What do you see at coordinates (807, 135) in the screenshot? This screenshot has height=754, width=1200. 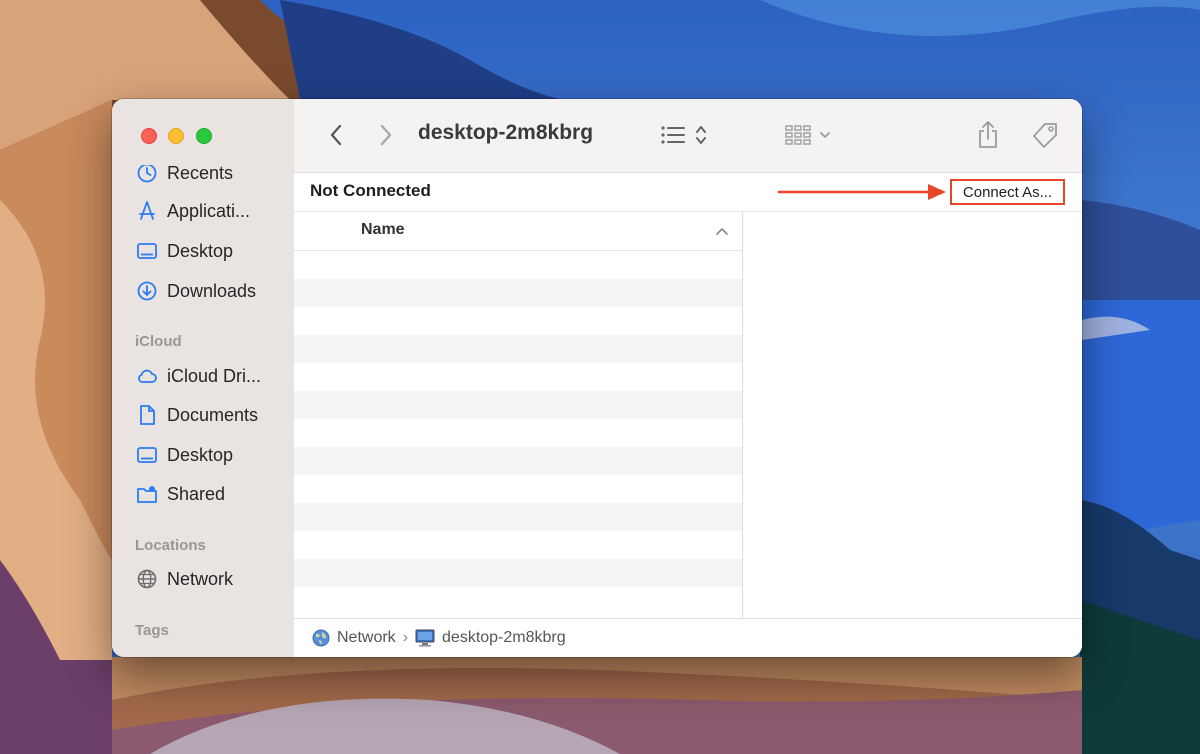 I see `grid-icon` at bounding box center [807, 135].